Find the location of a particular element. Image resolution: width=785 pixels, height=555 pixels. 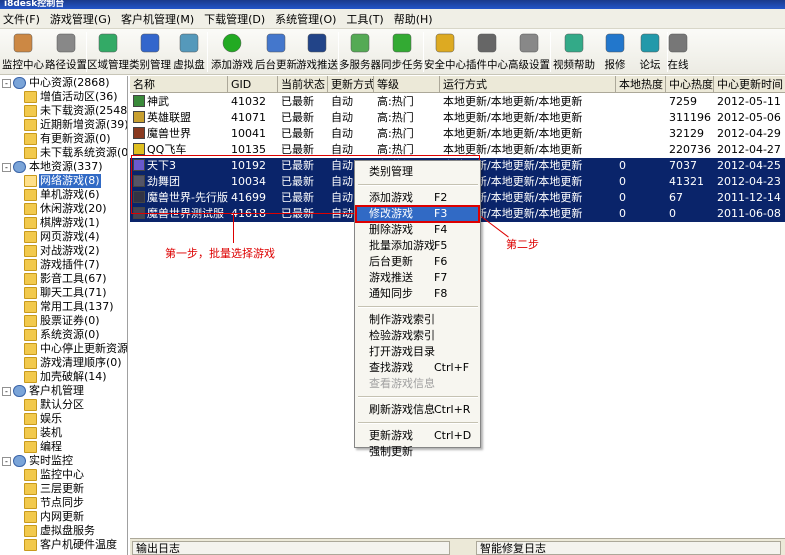

context-menu-item-2: 添加游戏 F2 is located at coordinates (417, 198).